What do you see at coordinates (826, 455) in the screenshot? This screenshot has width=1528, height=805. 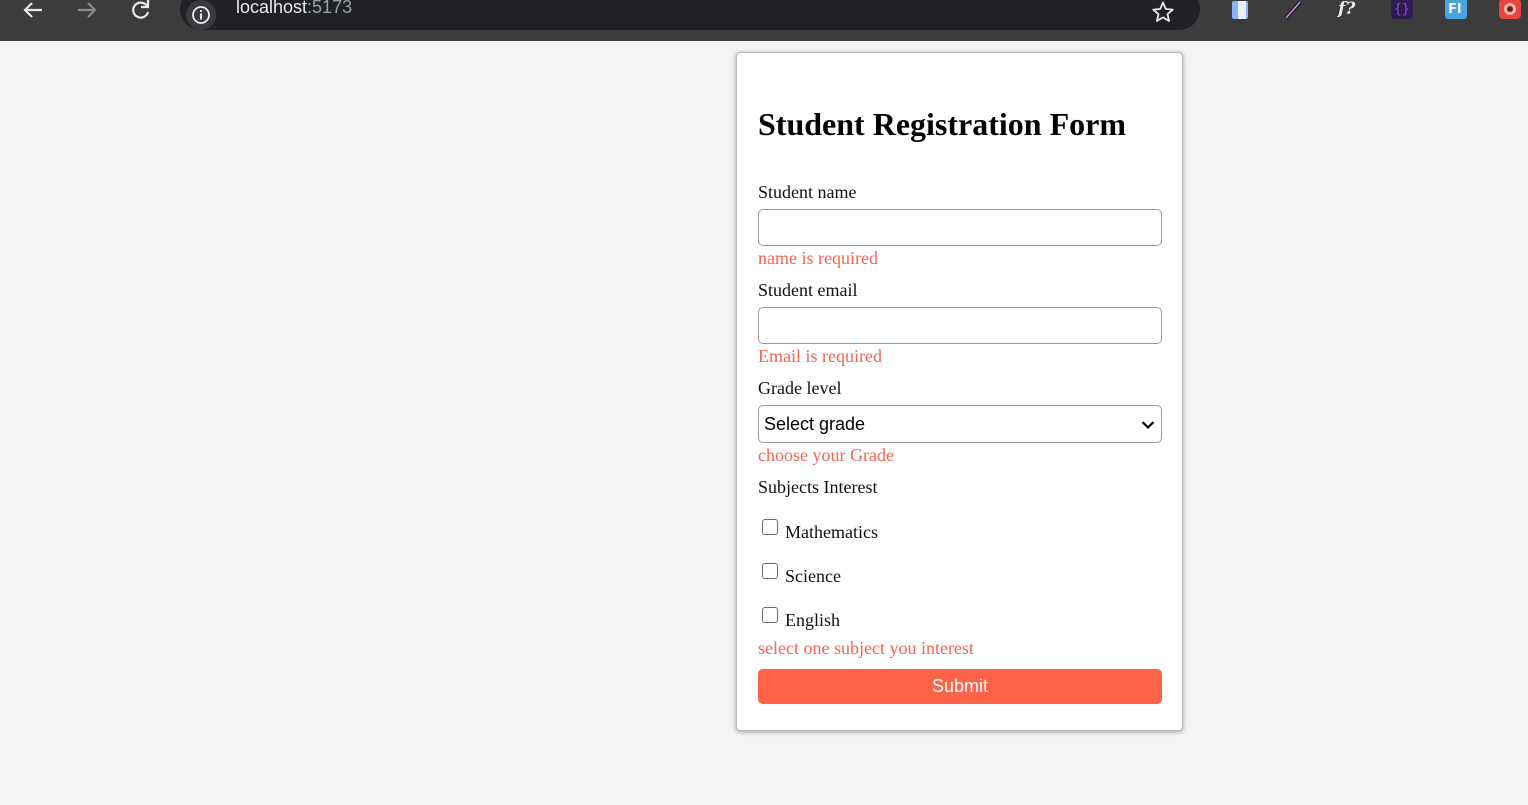 I see `grade-level-error: choose your Grade` at bounding box center [826, 455].